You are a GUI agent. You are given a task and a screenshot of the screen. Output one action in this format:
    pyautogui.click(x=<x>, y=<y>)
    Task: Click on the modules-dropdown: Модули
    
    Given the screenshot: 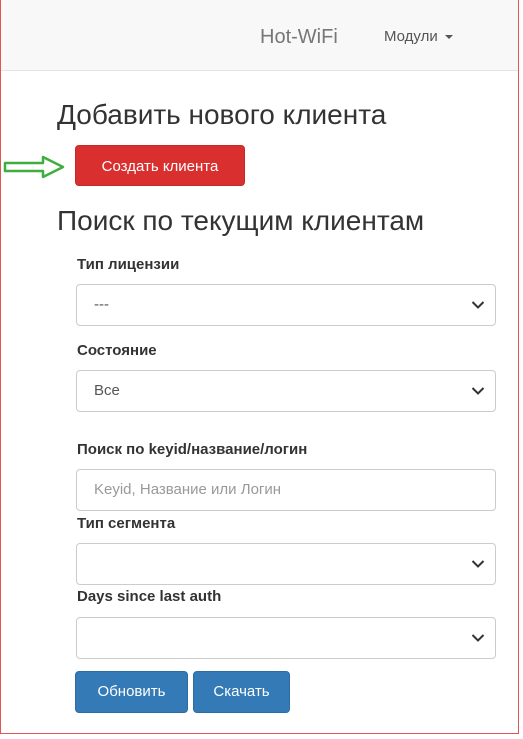 What is the action you would take?
    pyautogui.click(x=418, y=37)
    